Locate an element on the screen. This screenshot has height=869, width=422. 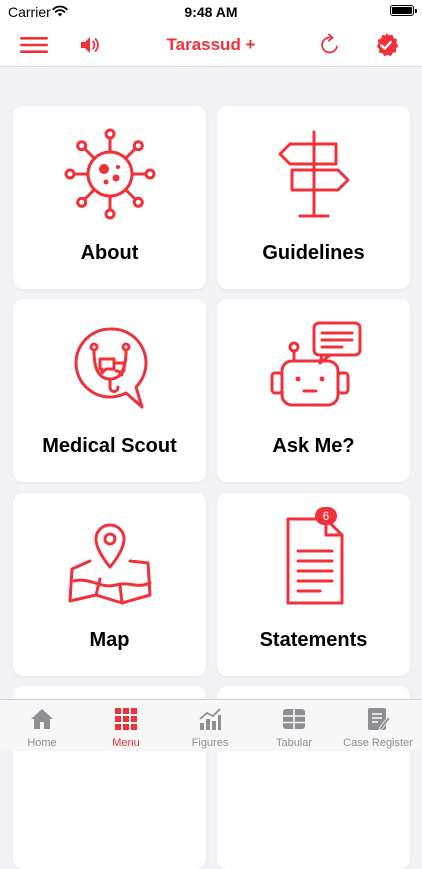
tab-label: Tabular is located at coordinates (294, 743).